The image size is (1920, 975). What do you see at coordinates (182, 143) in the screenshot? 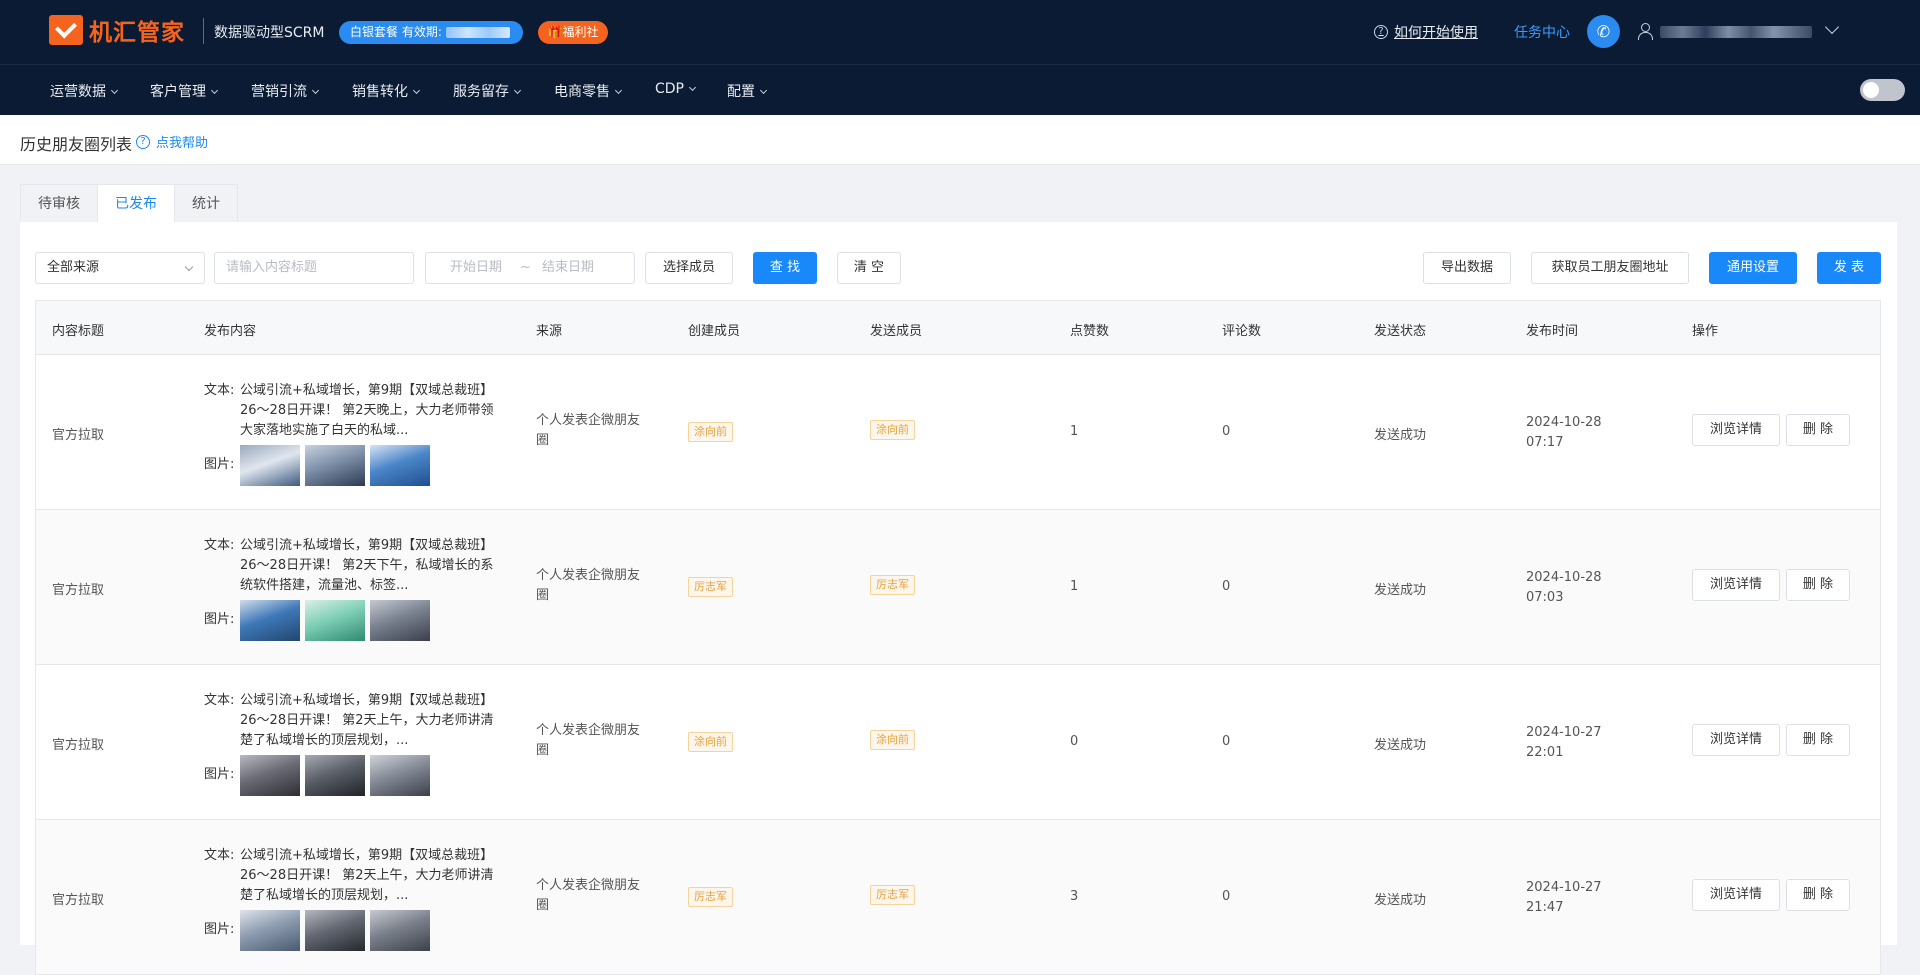
I see `help-me-label: 点我帮助` at bounding box center [182, 143].